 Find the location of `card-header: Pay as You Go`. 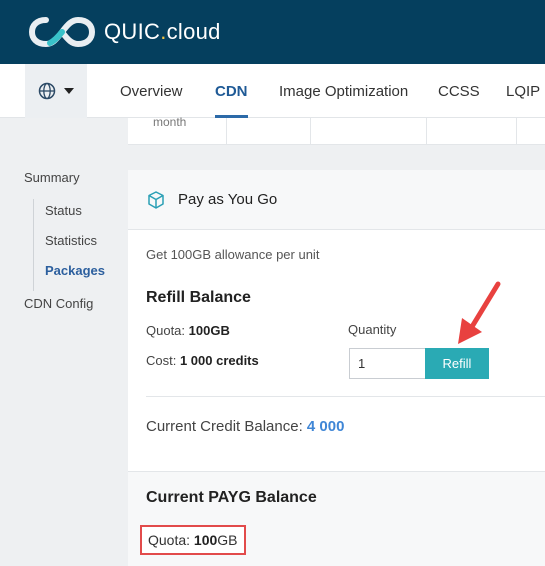

card-header: Pay as You Go is located at coordinates (336, 200).